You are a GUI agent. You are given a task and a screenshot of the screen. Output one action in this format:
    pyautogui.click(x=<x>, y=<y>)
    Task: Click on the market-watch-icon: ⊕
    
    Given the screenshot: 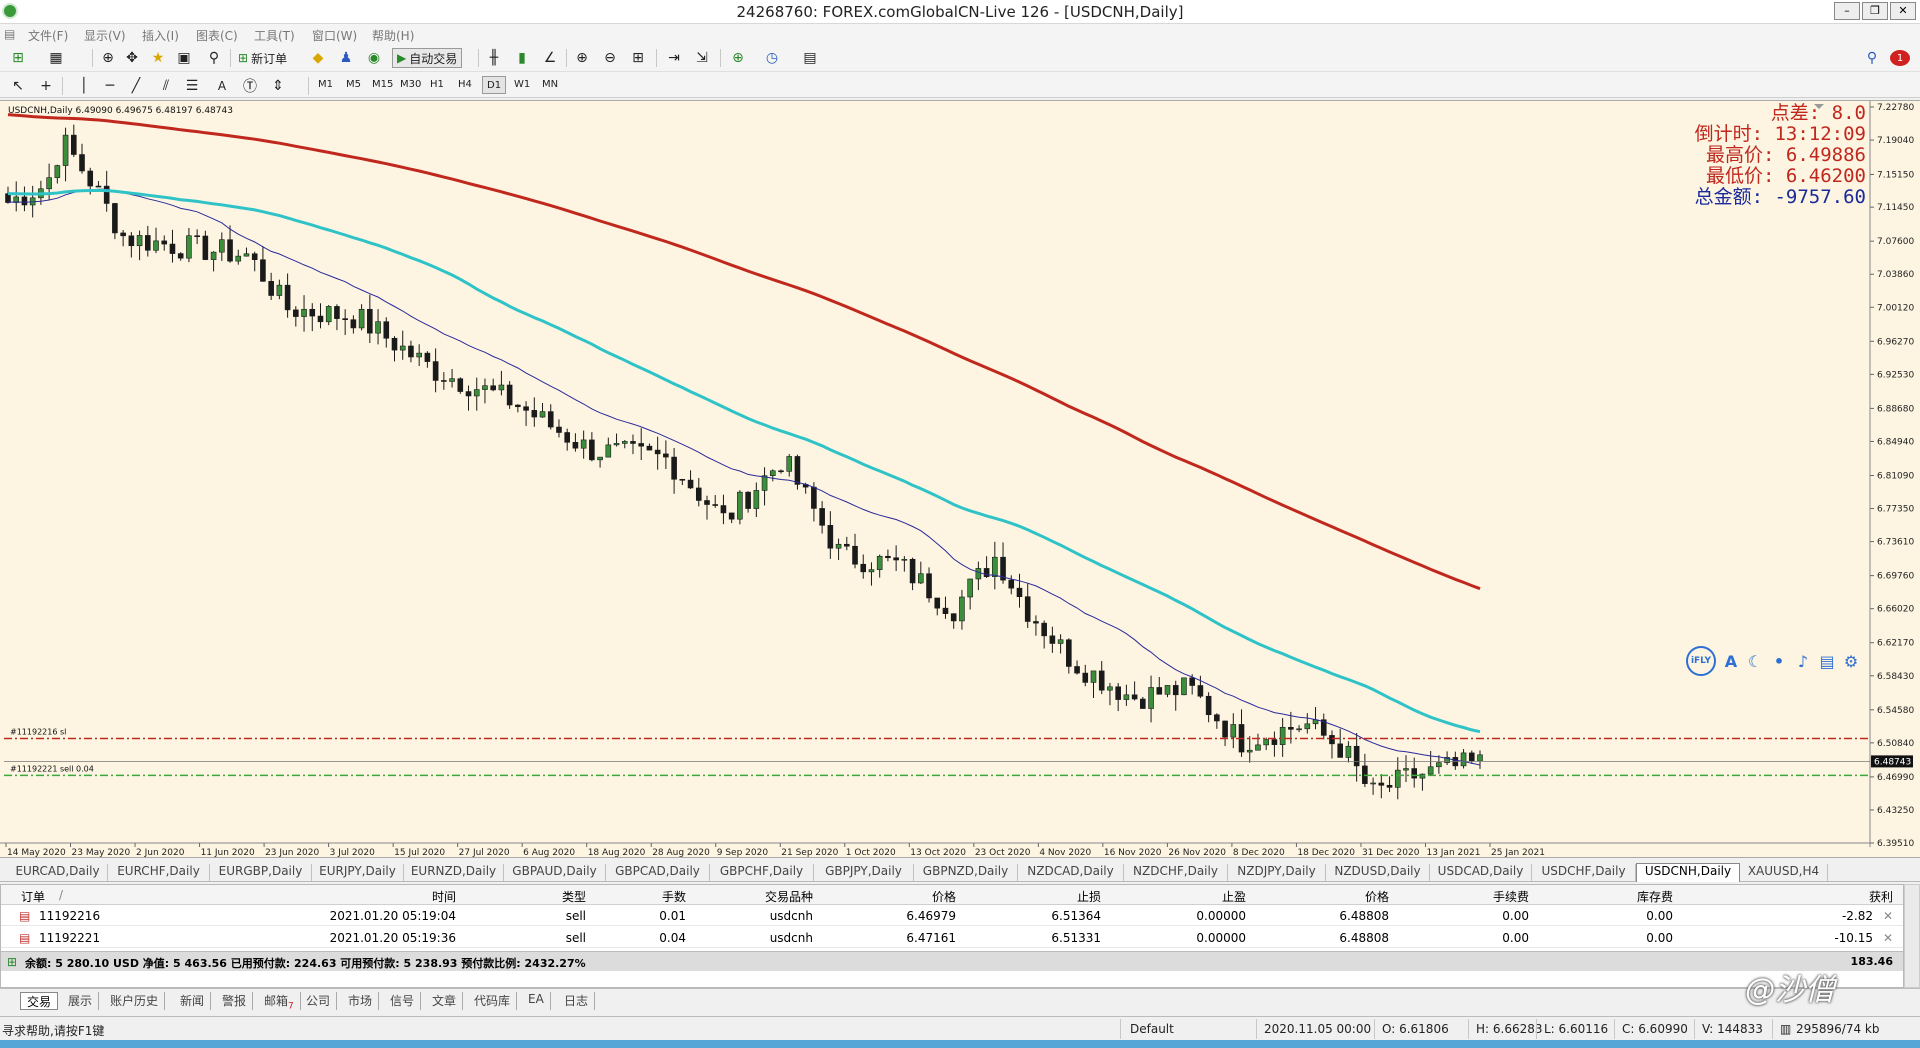 What is the action you would take?
    pyautogui.click(x=108, y=58)
    